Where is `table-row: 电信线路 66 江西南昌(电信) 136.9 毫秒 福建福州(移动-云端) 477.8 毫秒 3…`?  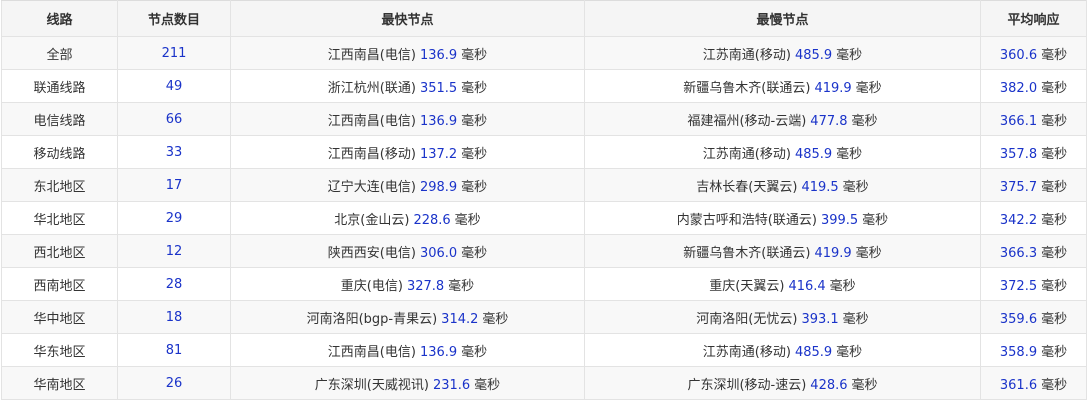
table-row: 电信线路 66 江西南昌(电信) 136.9 毫秒 福建福州(移动-云端) 477.8 毫秒 3… is located at coordinates (544, 119).